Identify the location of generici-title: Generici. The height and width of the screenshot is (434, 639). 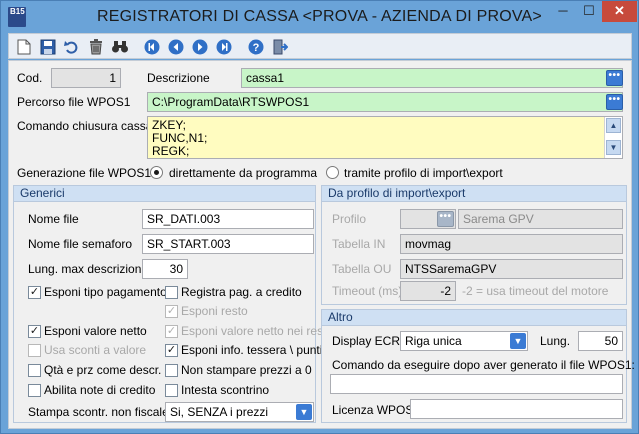
(164, 194).